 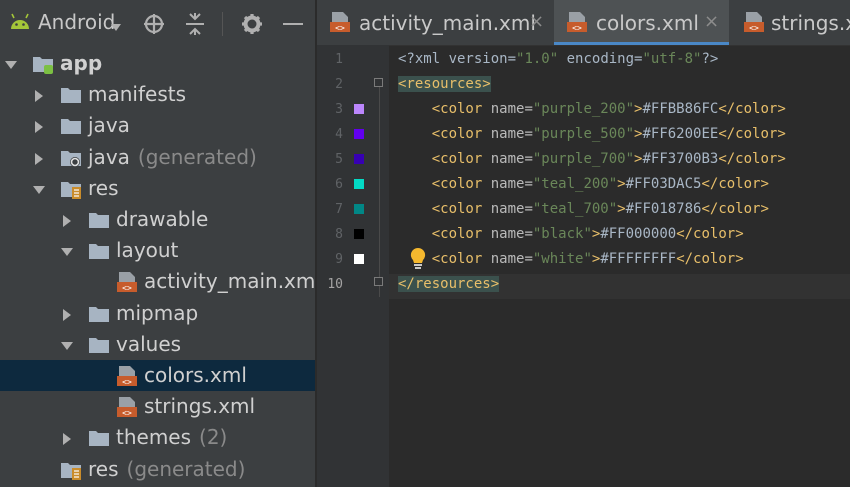 What do you see at coordinates (157, 406) in the screenshot?
I see `tree-item-strings-xml: <> strings.xml` at bounding box center [157, 406].